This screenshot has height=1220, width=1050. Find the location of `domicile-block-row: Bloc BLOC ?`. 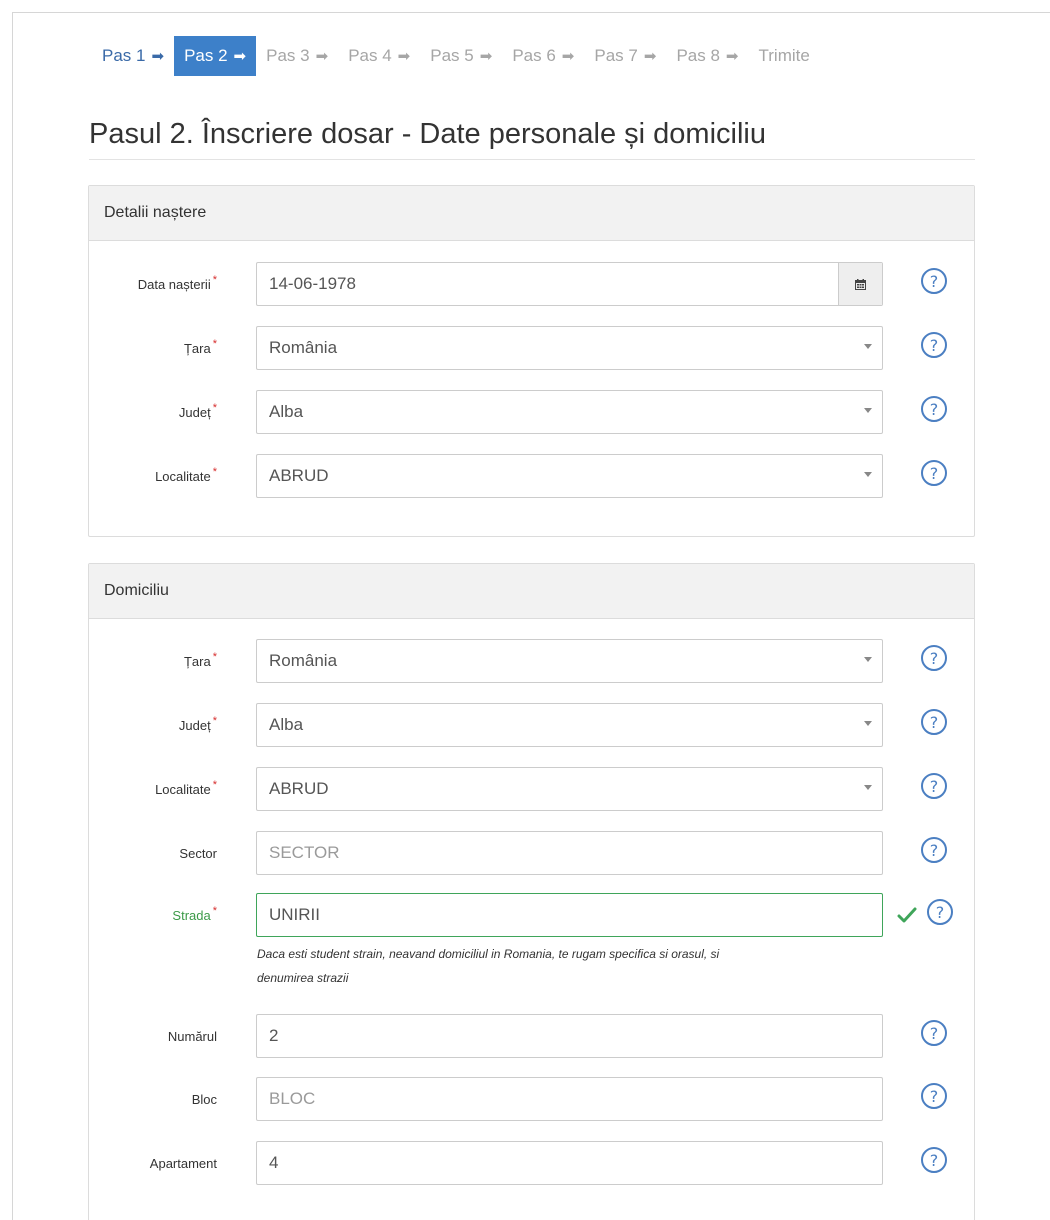

domicile-block-row: Bloc BLOC ? is located at coordinates (531, 1099).